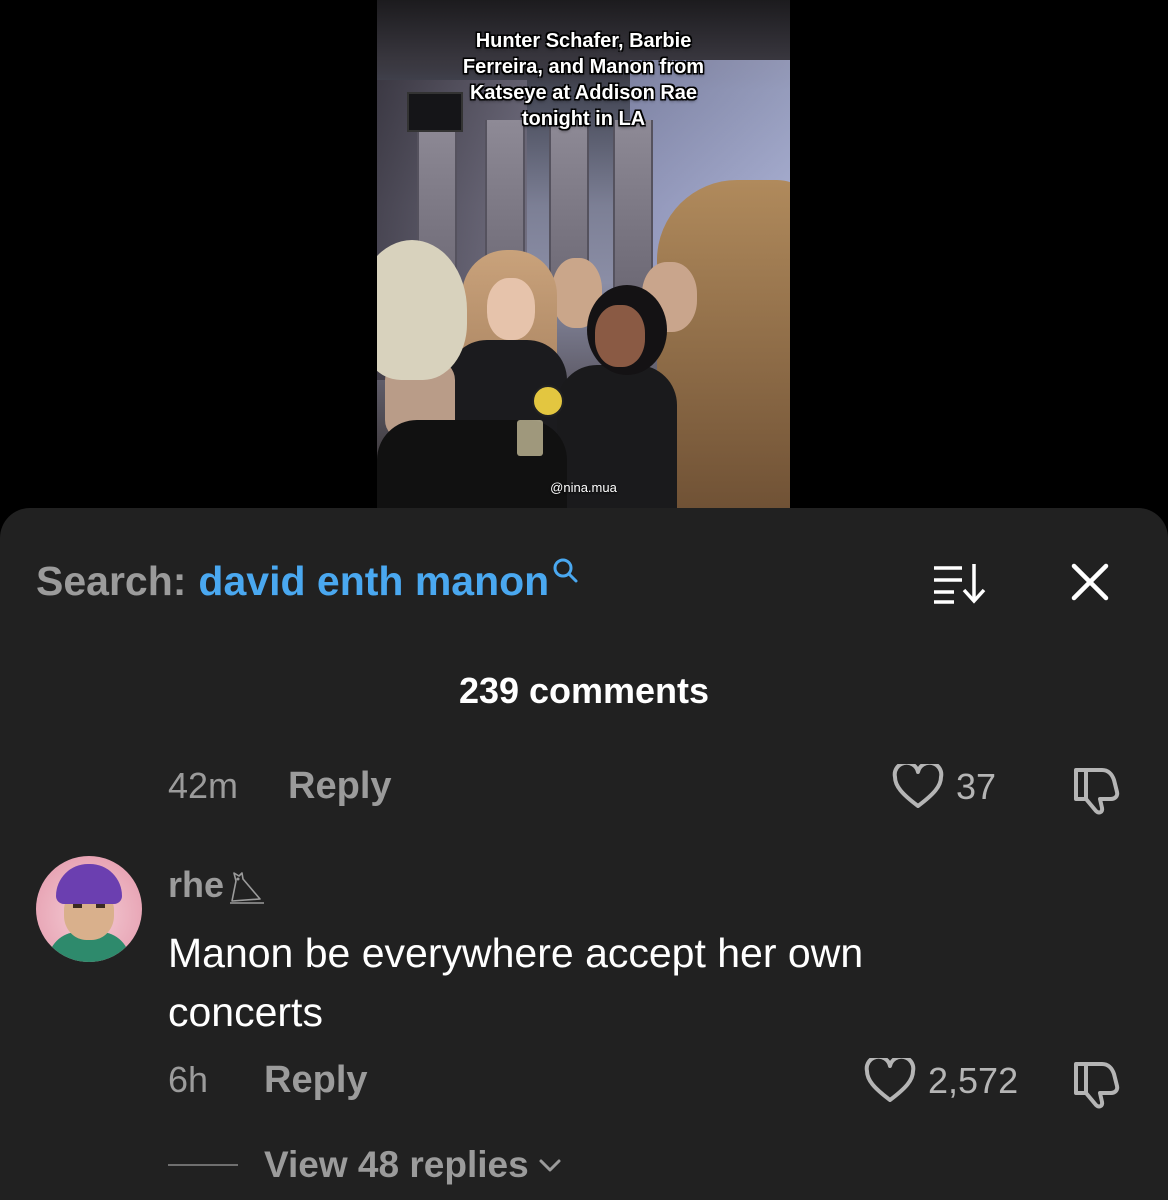  Describe the element at coordinates (247, 888) in the screenshot. I see `owl-icon` at that location.